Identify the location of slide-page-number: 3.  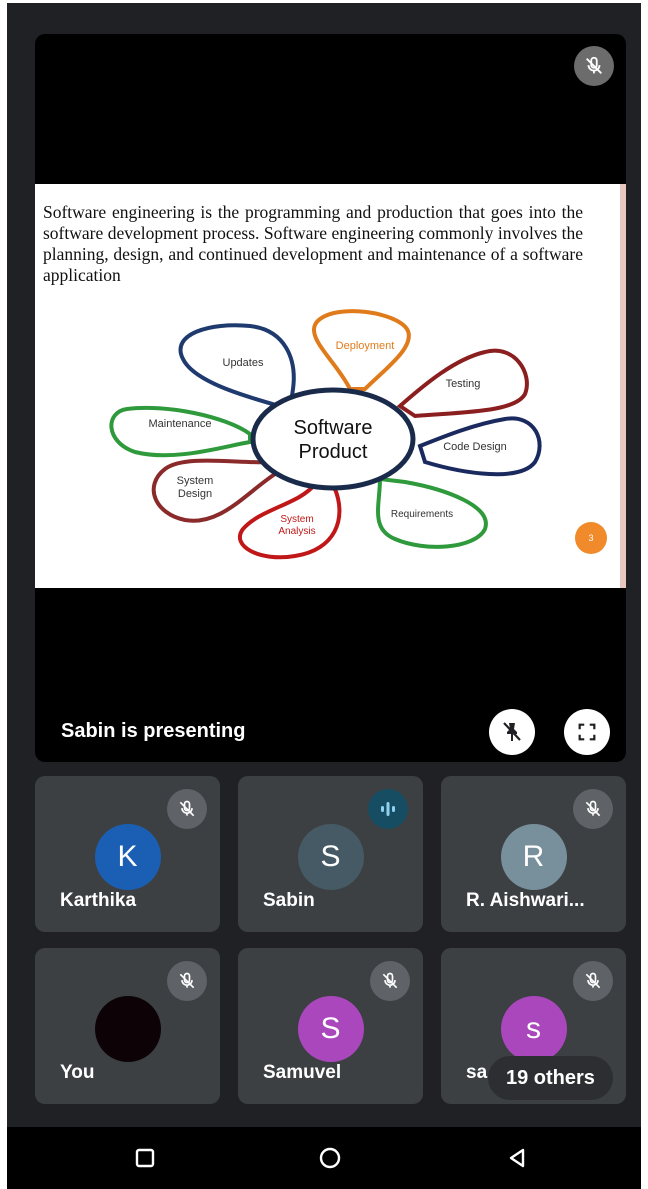
(591, 538).